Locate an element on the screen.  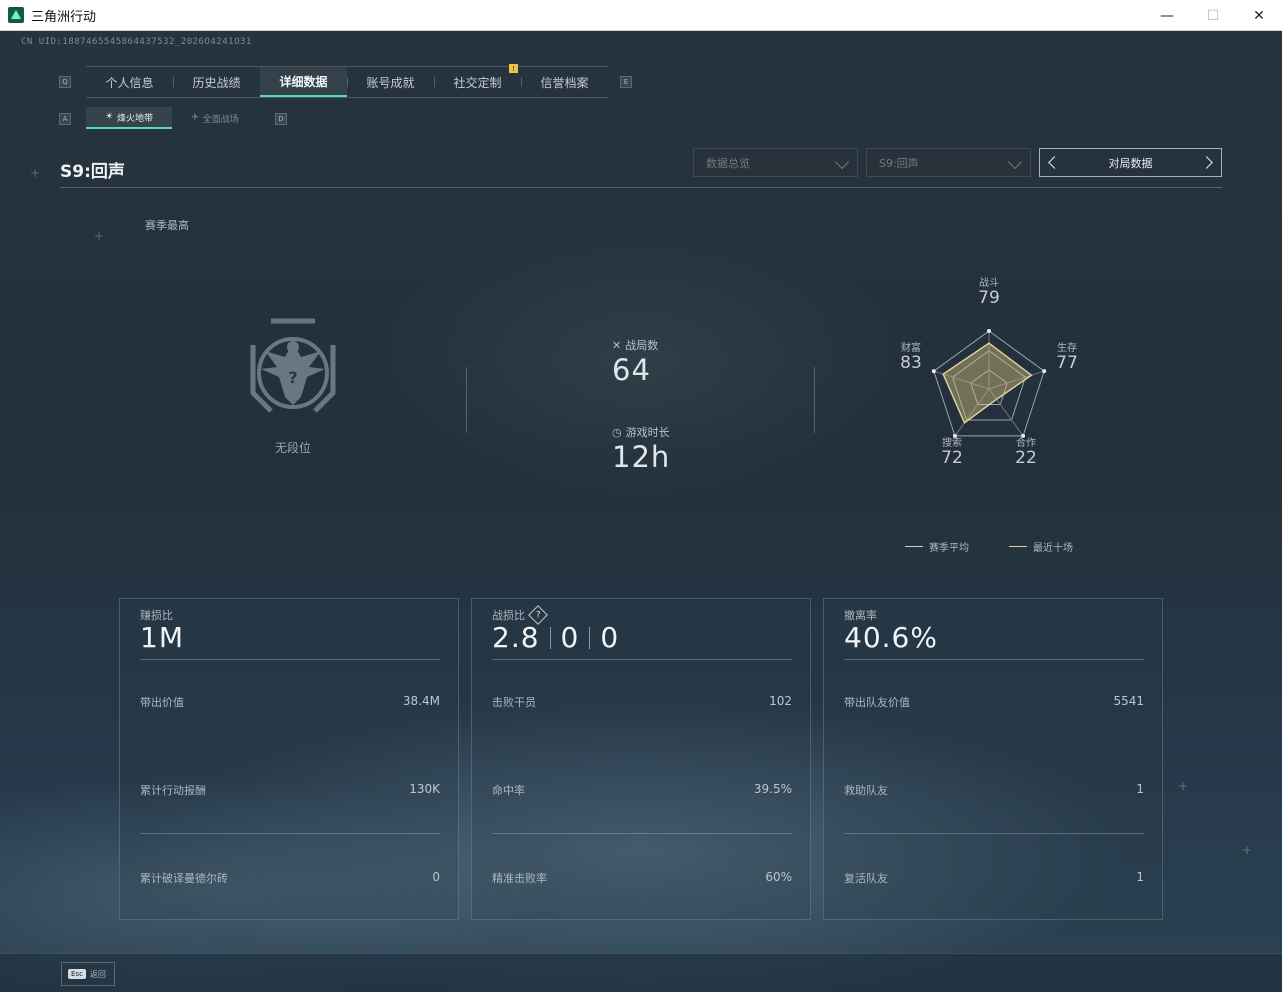
row-value: 38.4M is located at coordinates (421, 701).